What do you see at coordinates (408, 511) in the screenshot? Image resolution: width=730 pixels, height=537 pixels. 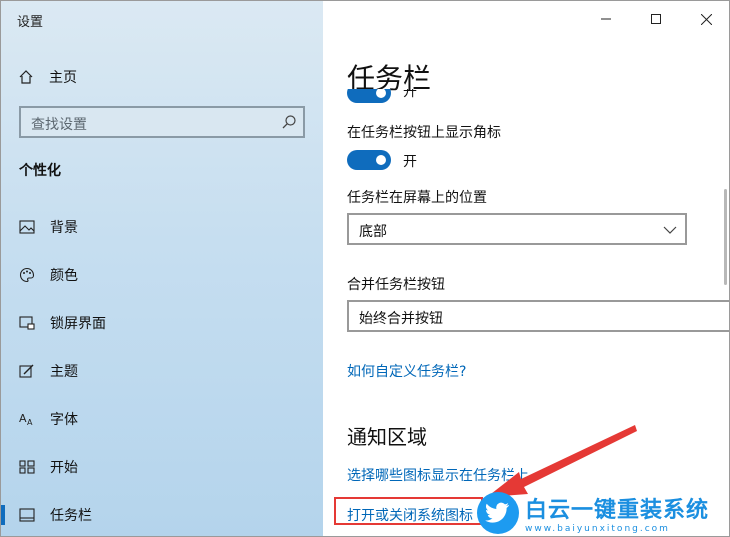 I see `highlight-box` at bounding box center [408, 511].